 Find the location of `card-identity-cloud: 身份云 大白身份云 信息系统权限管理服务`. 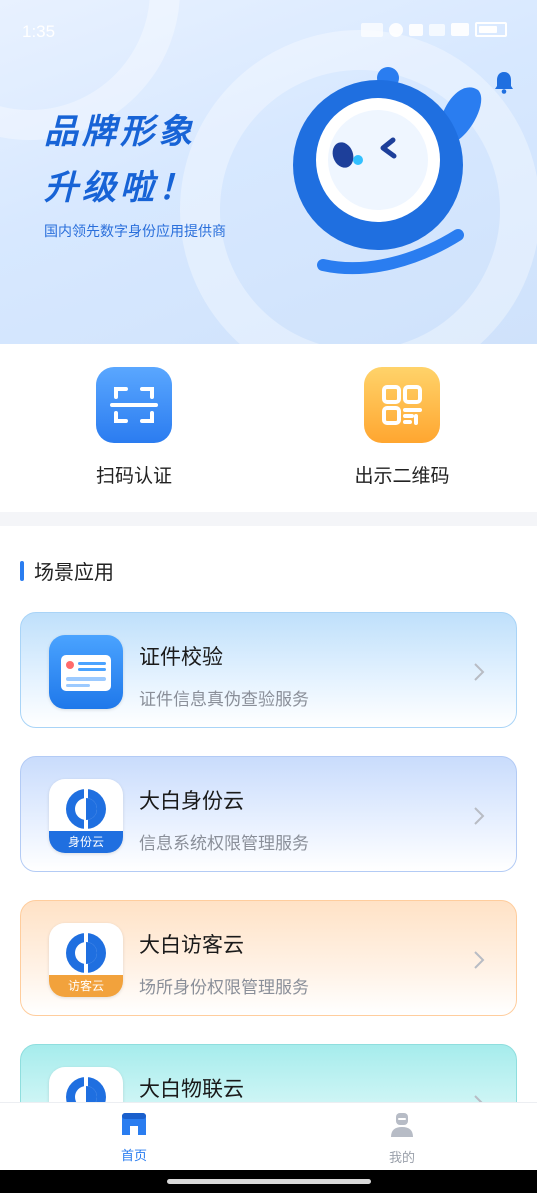

card-identity-cloud: 身份云 大白身份云 信息系统权限管理服务 is located at coordinates (268, 814).